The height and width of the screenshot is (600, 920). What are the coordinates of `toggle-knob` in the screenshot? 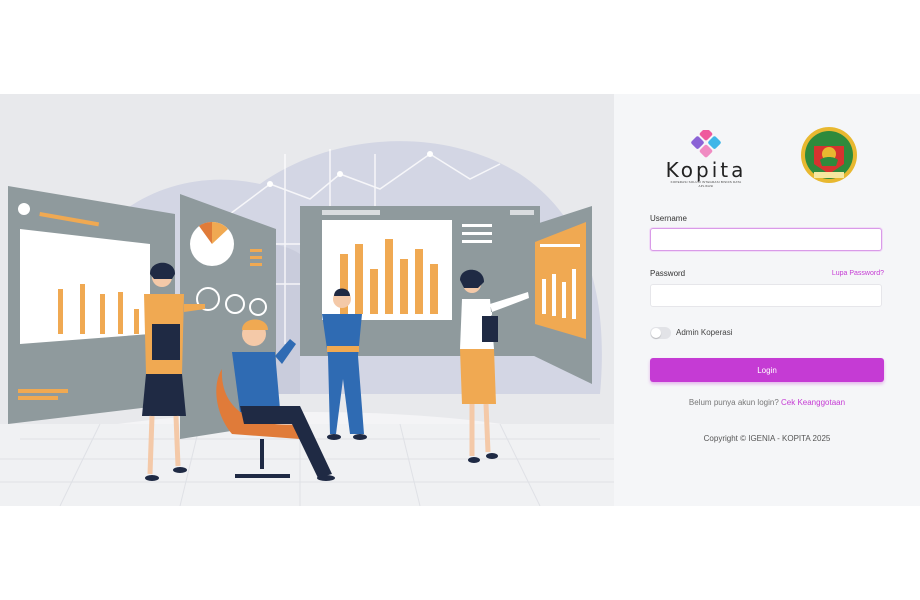 It's located at (656, 333).